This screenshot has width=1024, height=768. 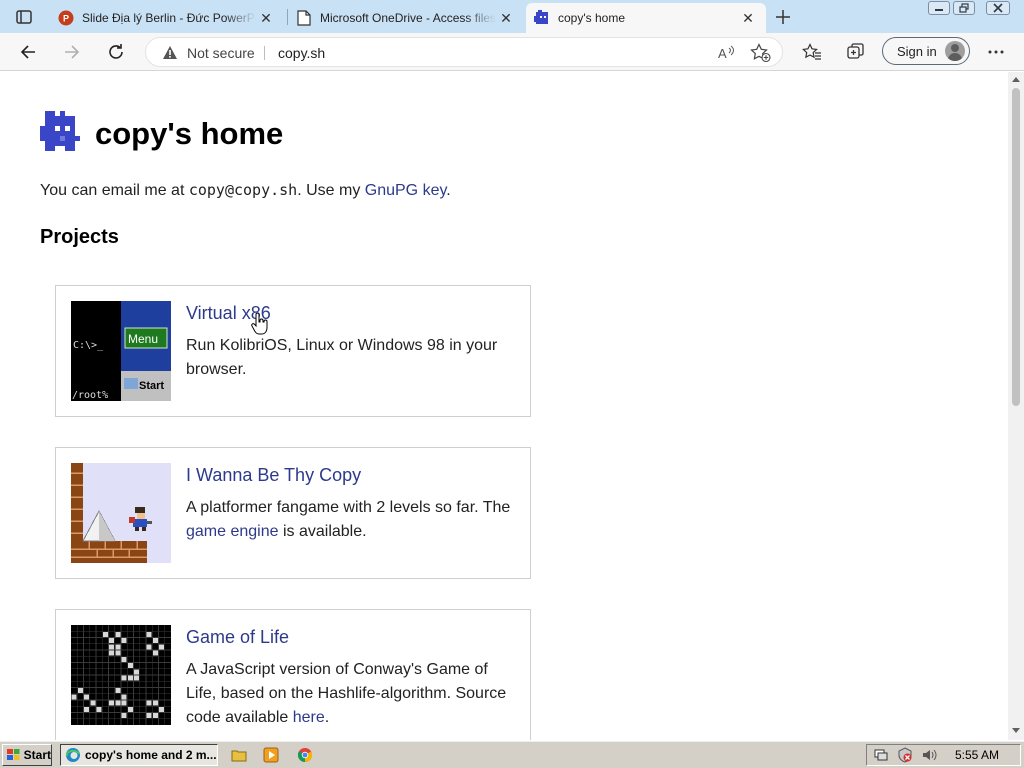 I want to click on tab-actions-button, so click(x=24, y=17).